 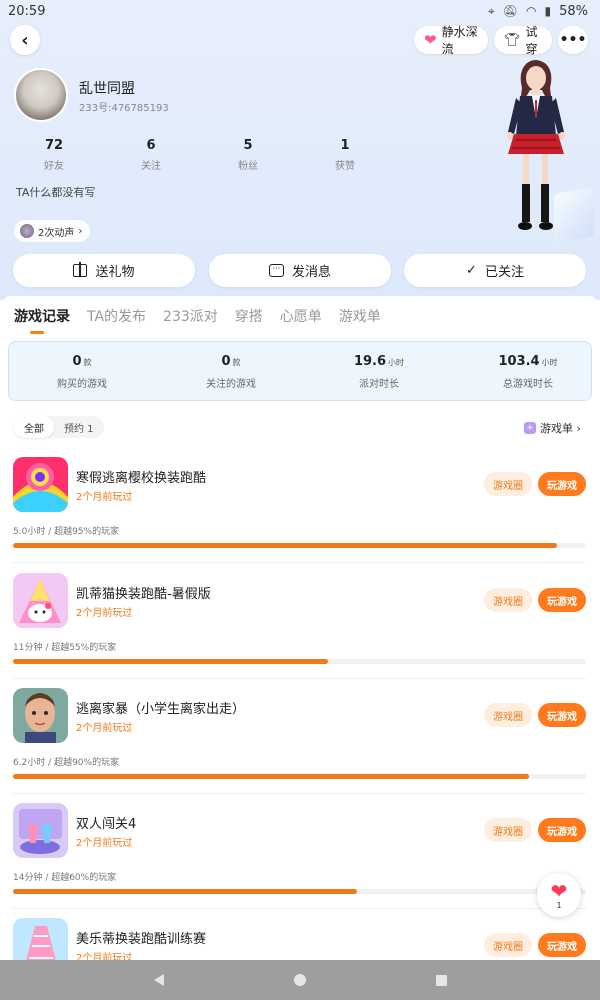 What do you see at coordinates (300, 11) in the screenshot?
I see `status-bar: 20:59 ⌖ 🔕︎ ◠ ▮ 58%` at bounding box center [300, 11].